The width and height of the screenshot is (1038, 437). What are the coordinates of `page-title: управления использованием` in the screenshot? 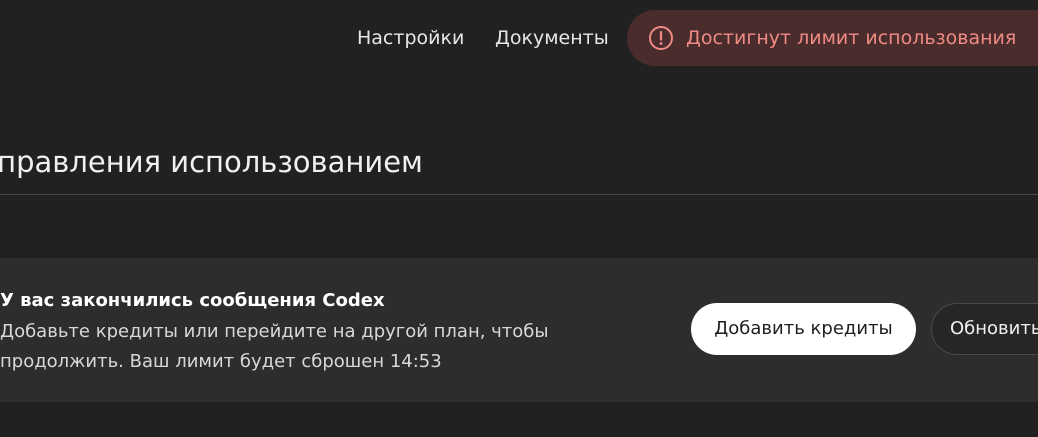 It's located at (211, 162).